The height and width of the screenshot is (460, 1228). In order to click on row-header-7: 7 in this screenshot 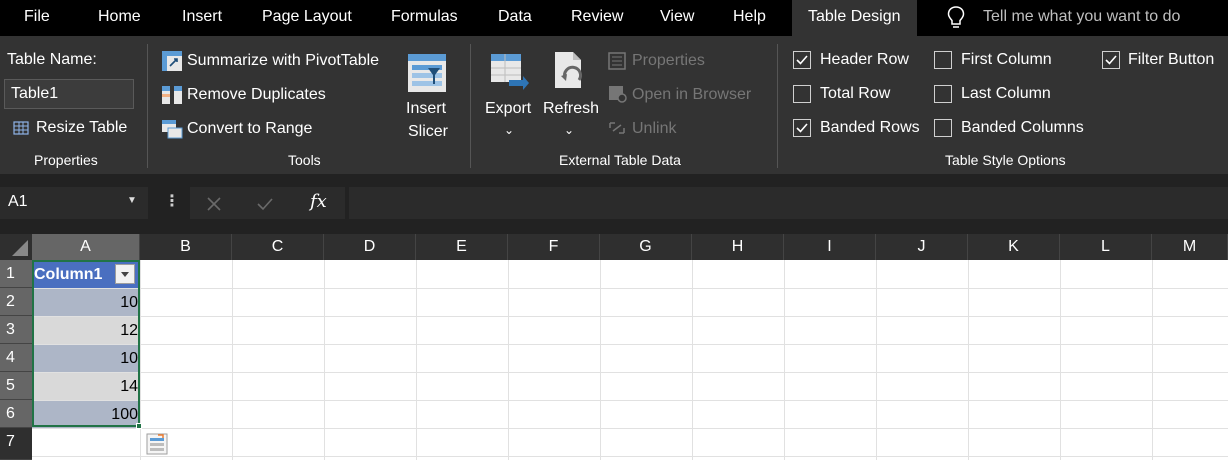, I will do `click(16, 444)`.